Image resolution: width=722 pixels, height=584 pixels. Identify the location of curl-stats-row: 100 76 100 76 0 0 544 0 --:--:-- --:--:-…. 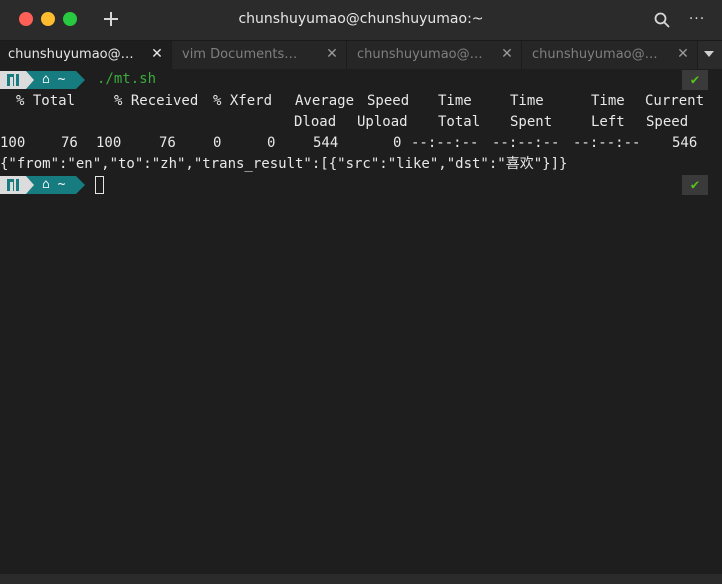
(361, 143).